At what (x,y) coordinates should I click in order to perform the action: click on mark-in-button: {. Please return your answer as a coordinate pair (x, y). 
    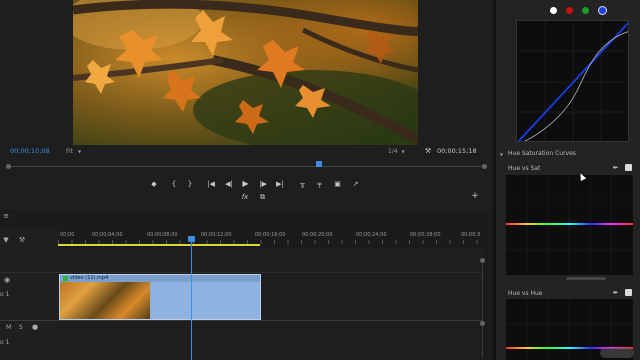
    Looking at the image, I should click on (174, 184).